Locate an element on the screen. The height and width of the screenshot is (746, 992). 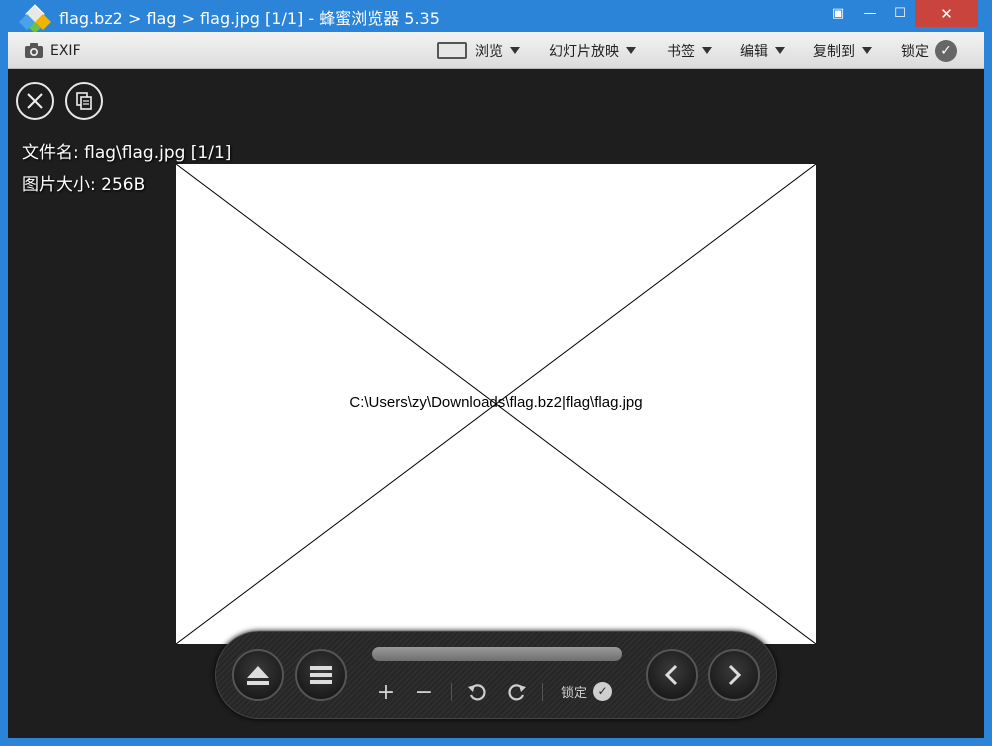
rotate-left-button is located at coordinates (477, 692).